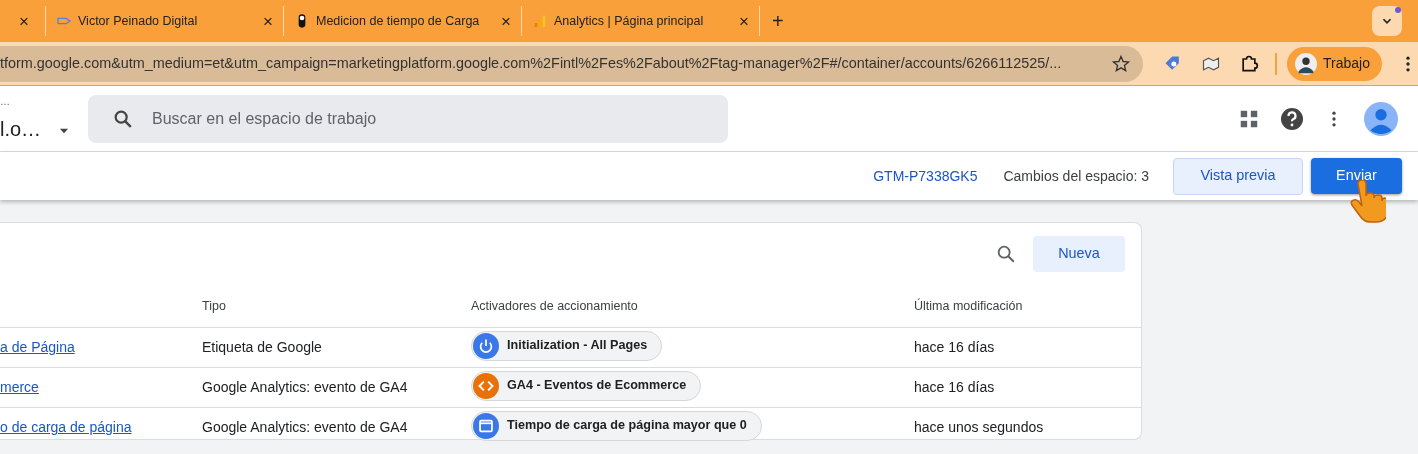 The height and width of the screenshot is (454, 1418). I want to click on bar-chart-icon, so click(540, 21).